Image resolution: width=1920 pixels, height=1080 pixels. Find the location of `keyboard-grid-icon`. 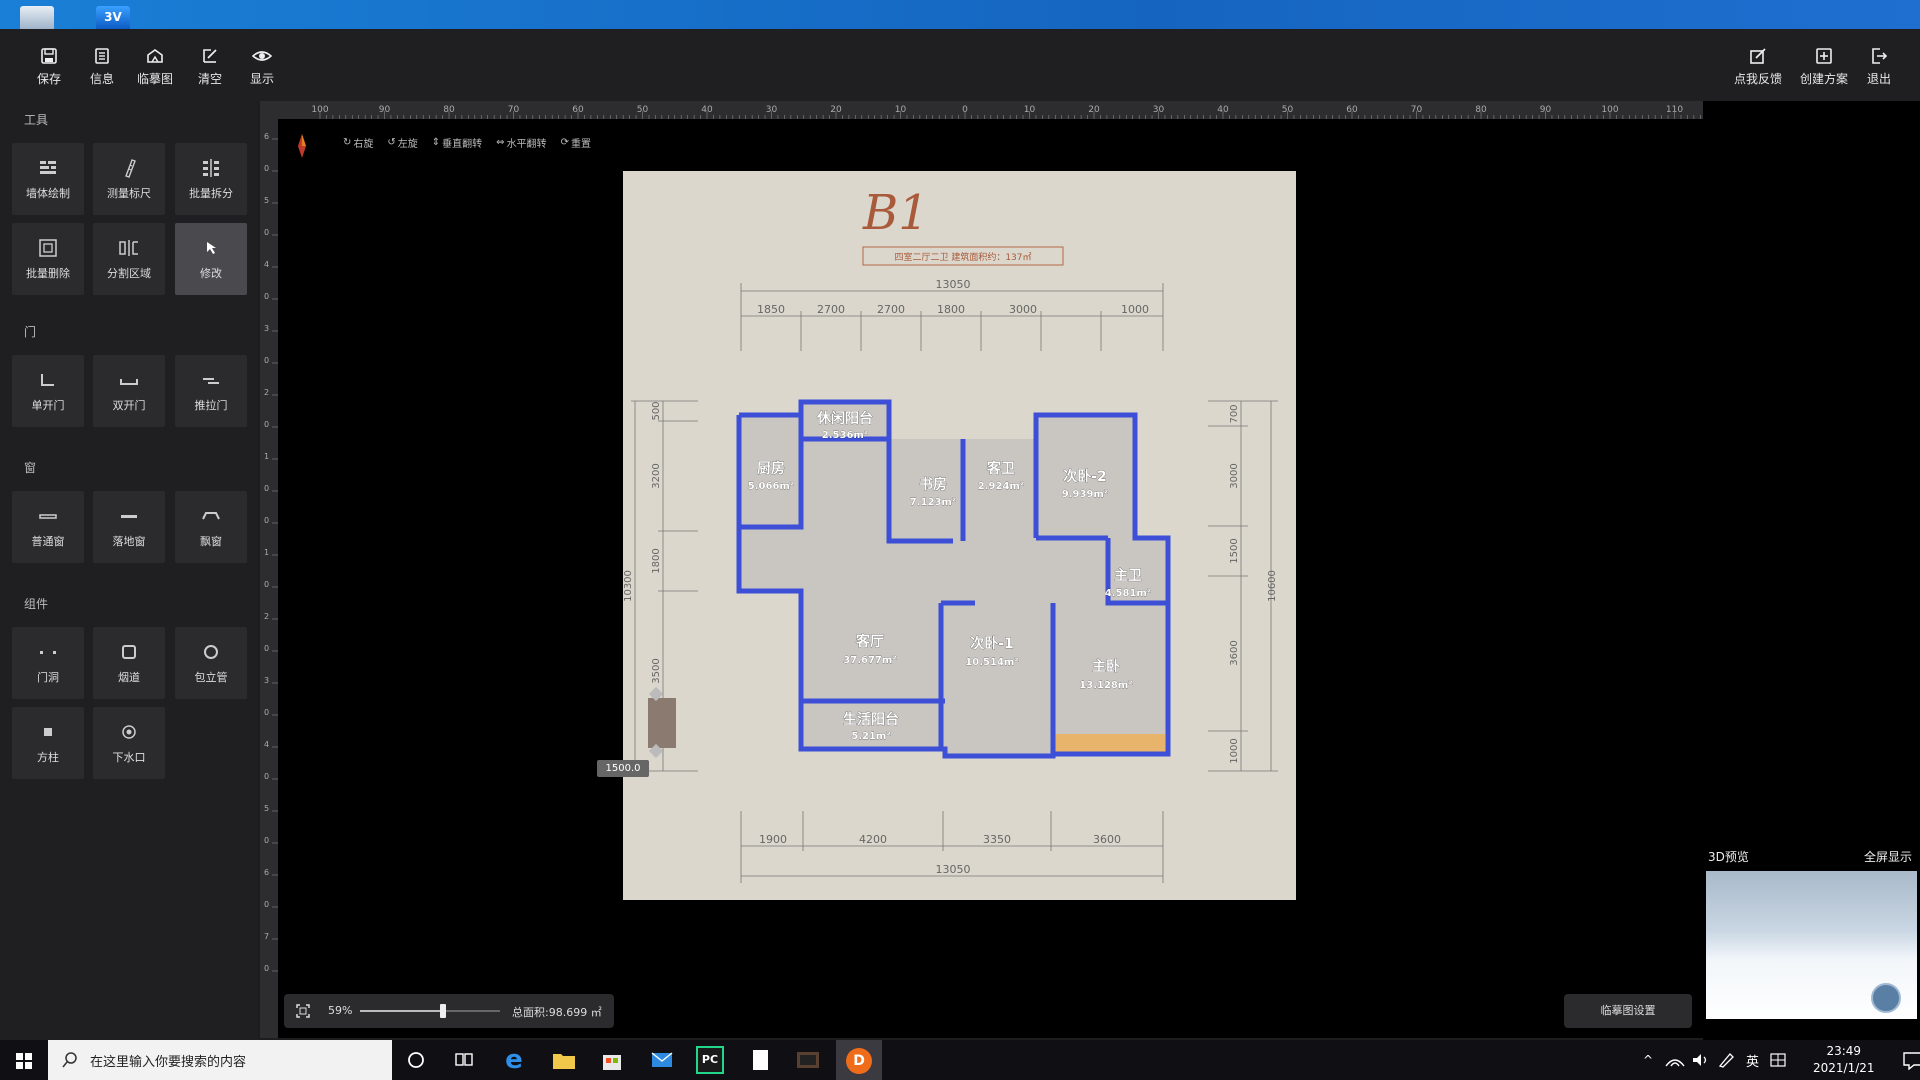

keyboard-grid-icon is located at coordinates (1779, 1060).